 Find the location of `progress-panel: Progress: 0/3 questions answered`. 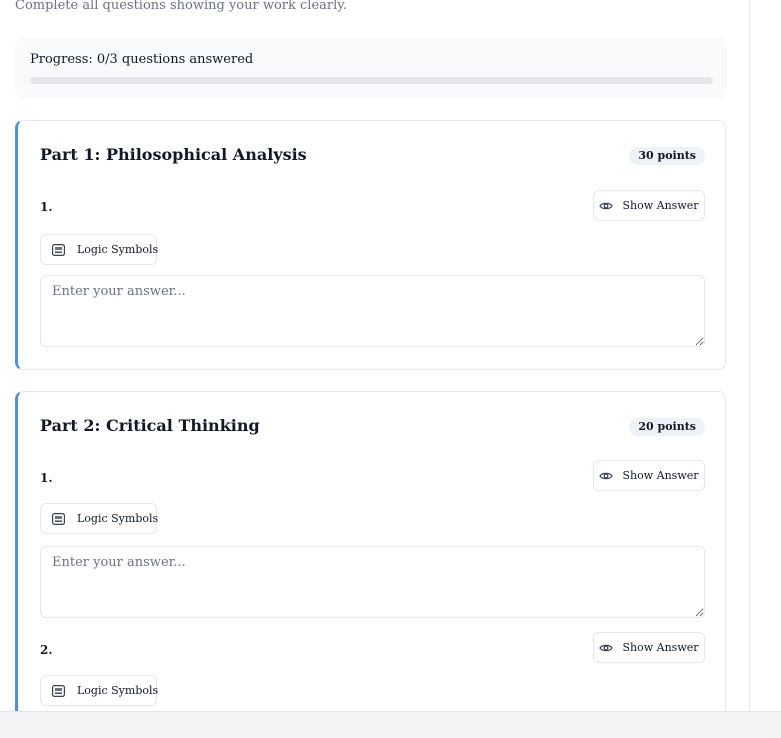

progress-panel: Progress: 0/3 questions answered is located at coordinates (371, 68).